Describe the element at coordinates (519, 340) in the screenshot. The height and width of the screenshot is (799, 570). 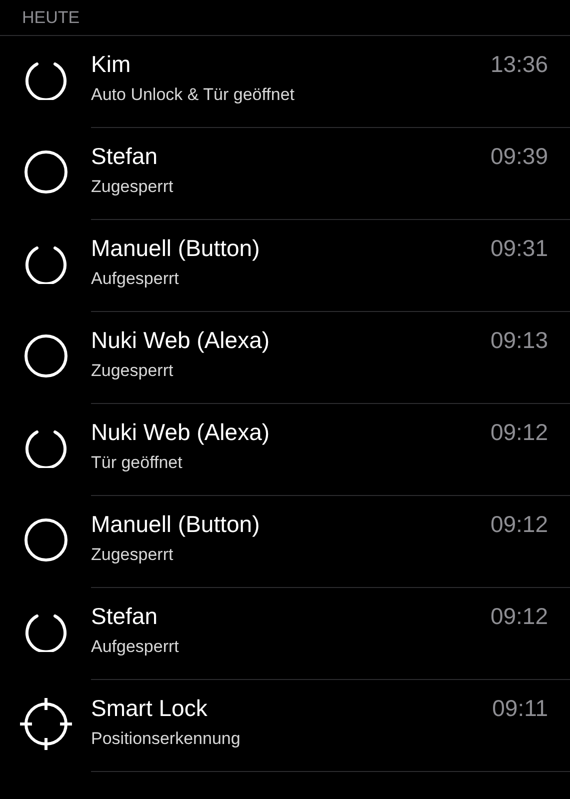
I see `event-time: 09:13` at that location.